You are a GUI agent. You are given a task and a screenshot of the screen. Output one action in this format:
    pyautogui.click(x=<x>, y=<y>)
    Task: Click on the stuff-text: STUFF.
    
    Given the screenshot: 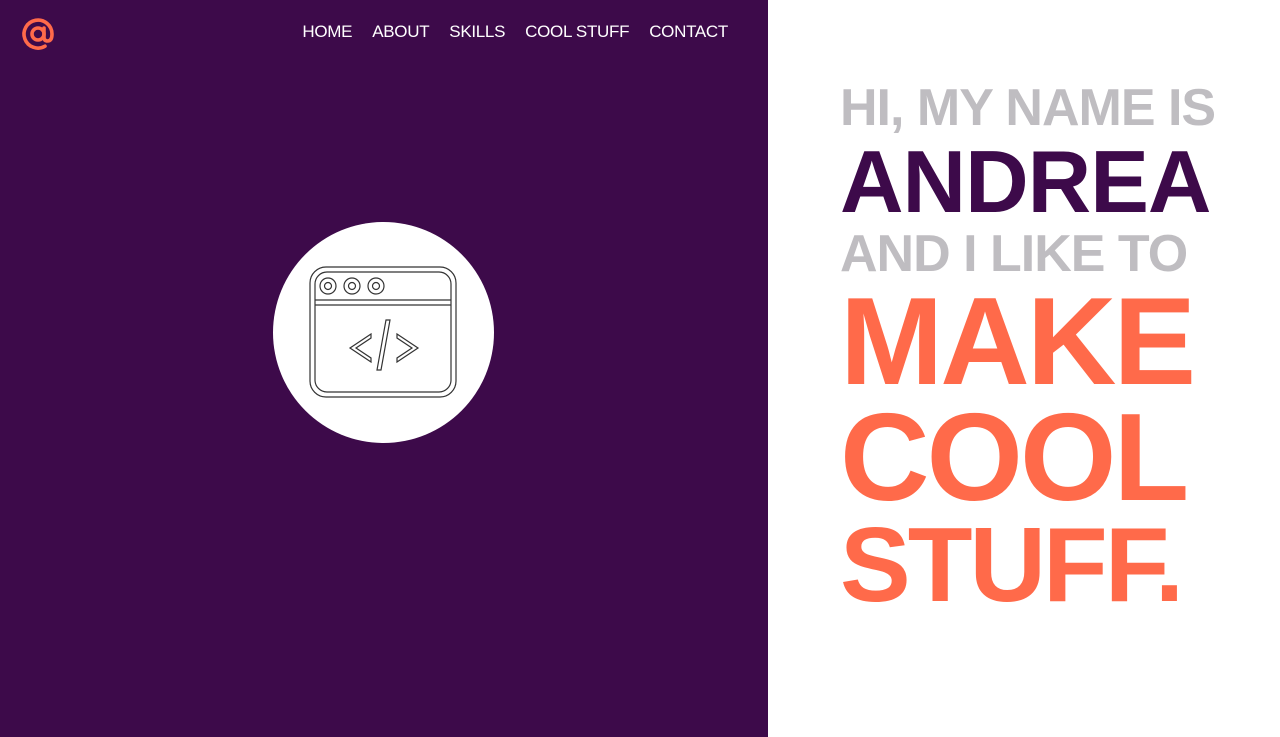 What is the action you would take?
    pyautogui.click(x=1012, y=565)
    